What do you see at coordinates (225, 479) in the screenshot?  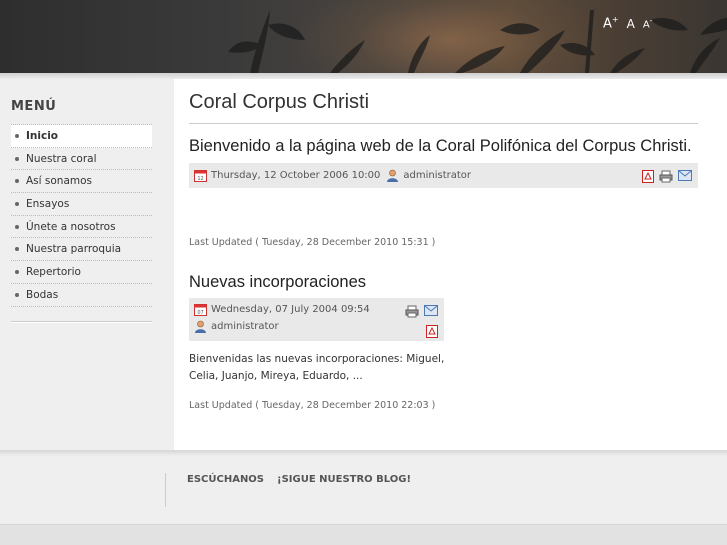 I see `footer-link-escuchanos: ESCÚCHANOS` at bounding box center [225, 479].